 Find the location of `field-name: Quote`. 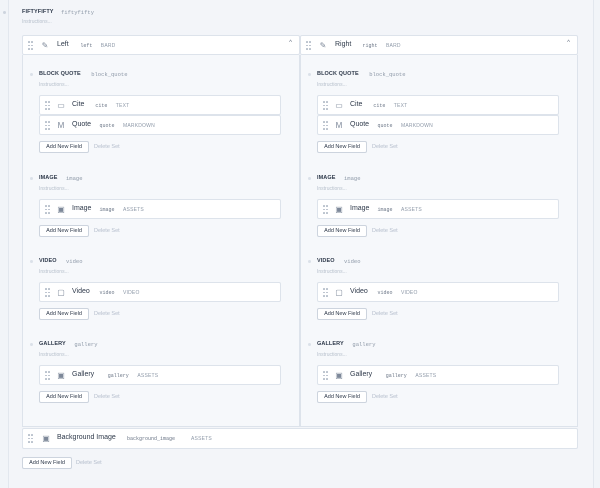

field-name: Quote is located at coordinates (82, 124).